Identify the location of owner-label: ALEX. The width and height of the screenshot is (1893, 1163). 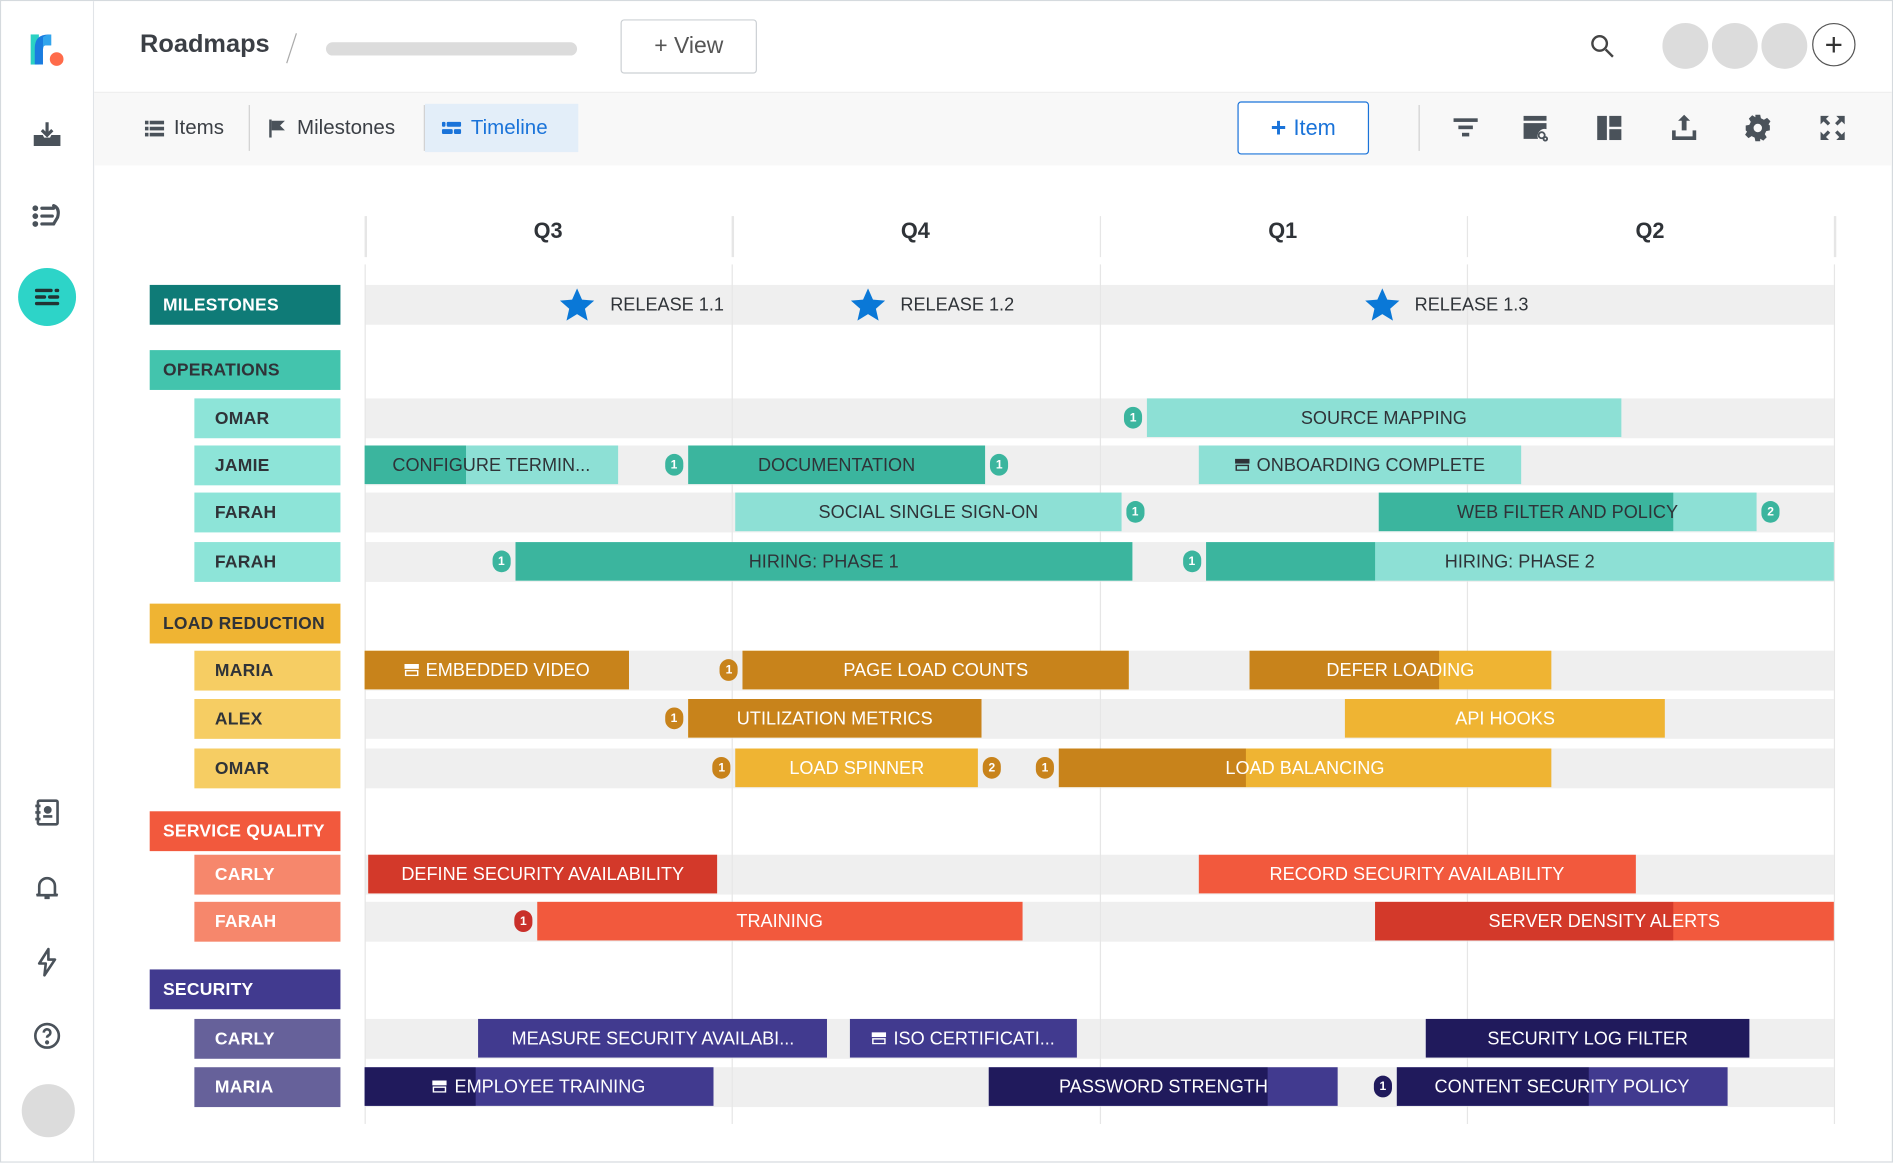
(267, 719).